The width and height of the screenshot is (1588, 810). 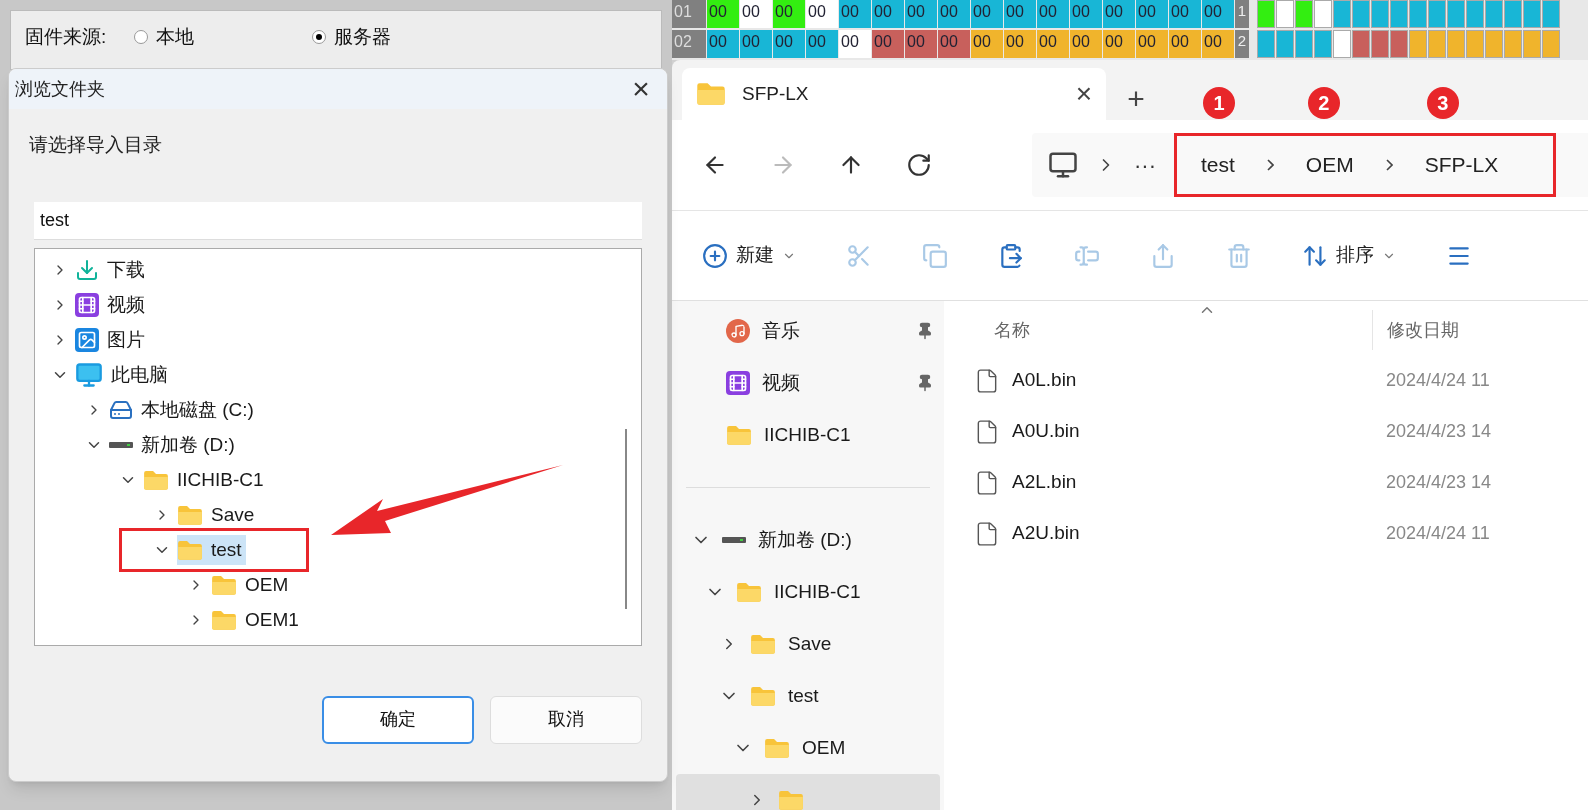 I want to click on tree-item: 此电脑, so click(x=123, y=375).